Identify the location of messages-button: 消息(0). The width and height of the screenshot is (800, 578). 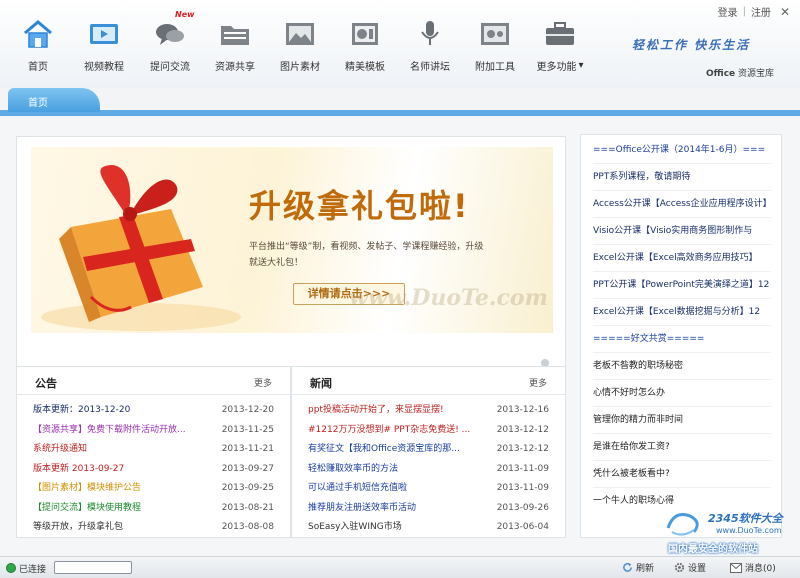
(753, 567).